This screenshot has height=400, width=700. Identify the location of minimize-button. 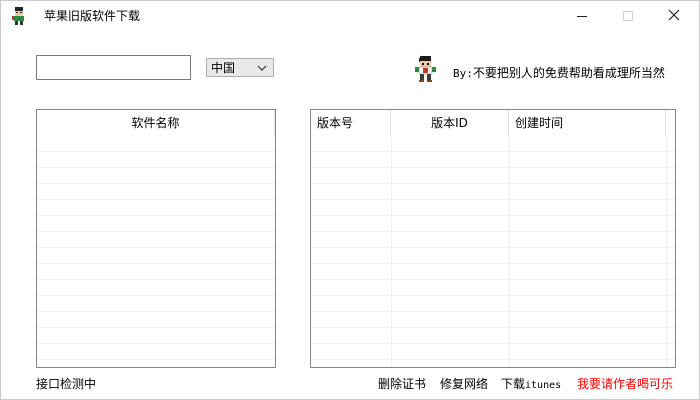
(582, 16).